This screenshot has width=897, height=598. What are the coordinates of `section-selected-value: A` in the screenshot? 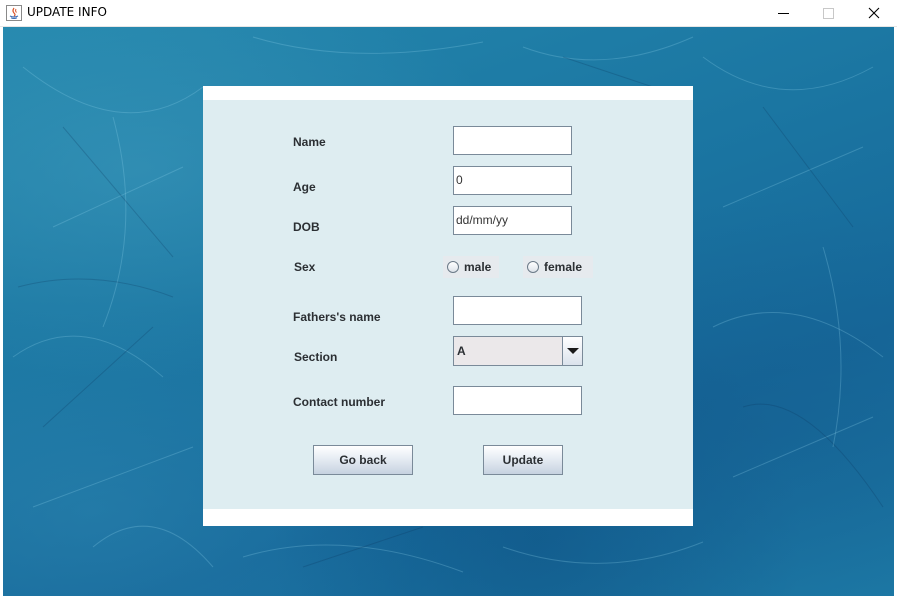 It's located at (461, 351).